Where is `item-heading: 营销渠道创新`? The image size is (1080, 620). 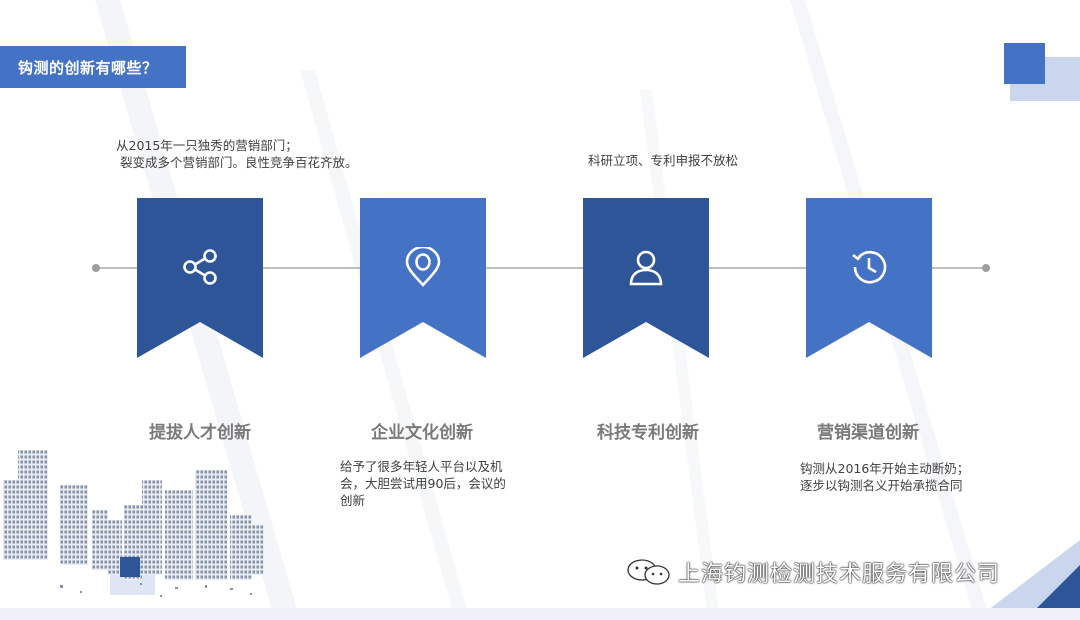
item-heading: 营销渠道创新 is located at coordinates (868, 433).